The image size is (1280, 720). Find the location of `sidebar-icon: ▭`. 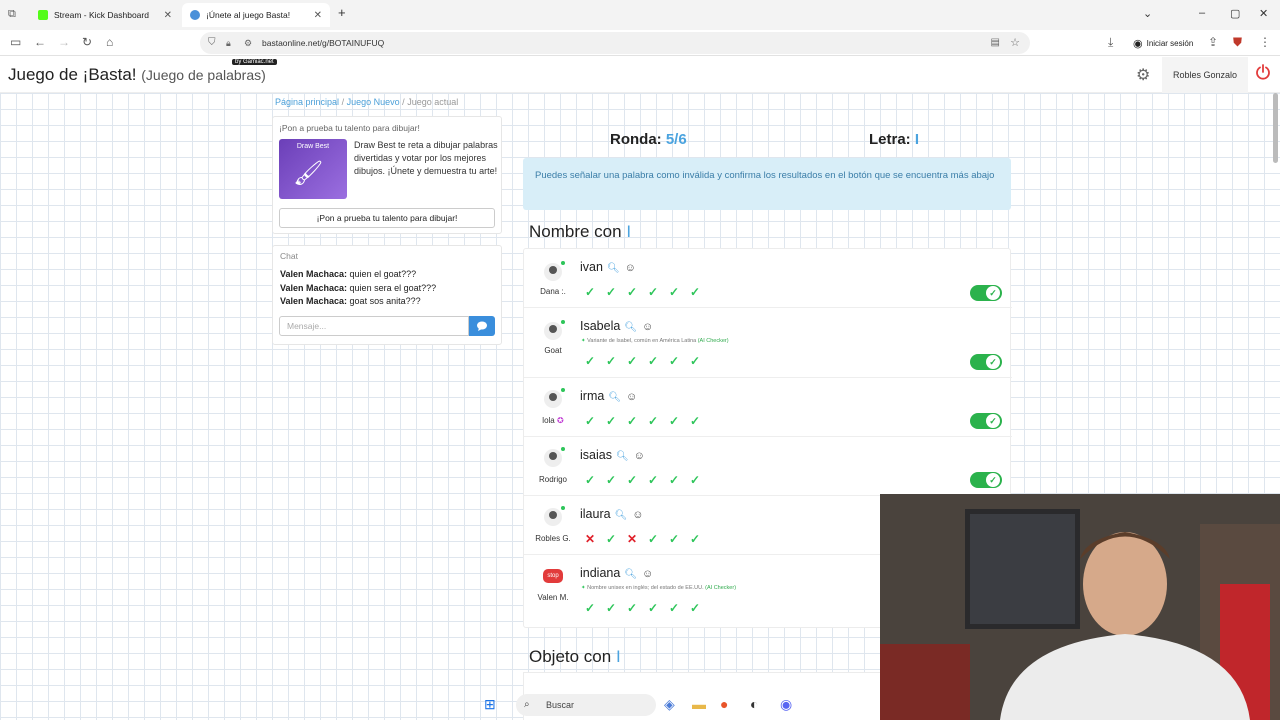

sidebar-icon: ▭ is located at coordinates (15, 42).